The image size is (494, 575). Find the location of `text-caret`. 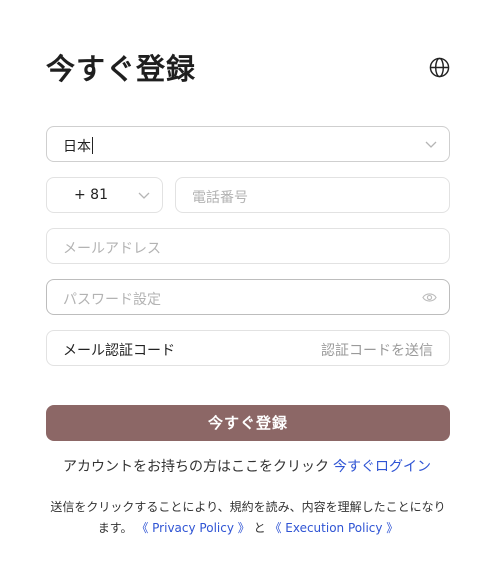

text-caret is located at coordinates (92, 145).